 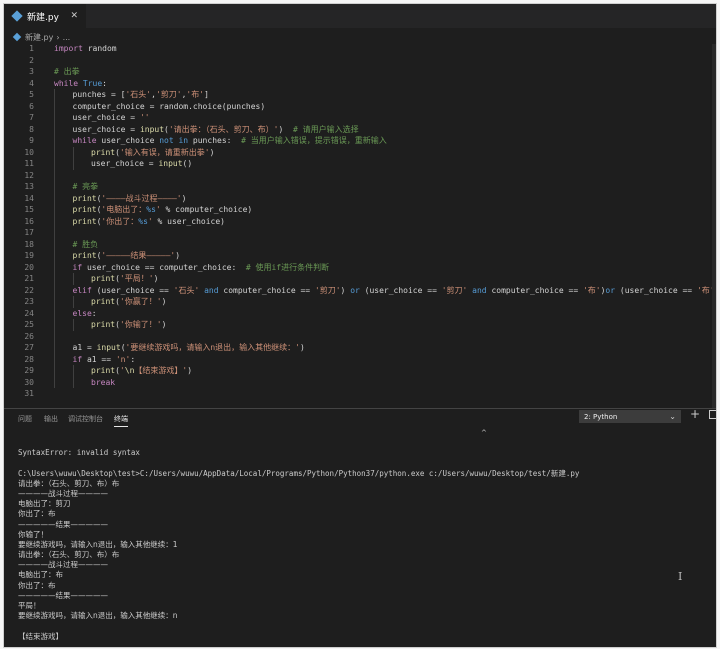 I want to click on code-line: 10 print('输入有误，请重新出拳'), so click(x=360, y=152).